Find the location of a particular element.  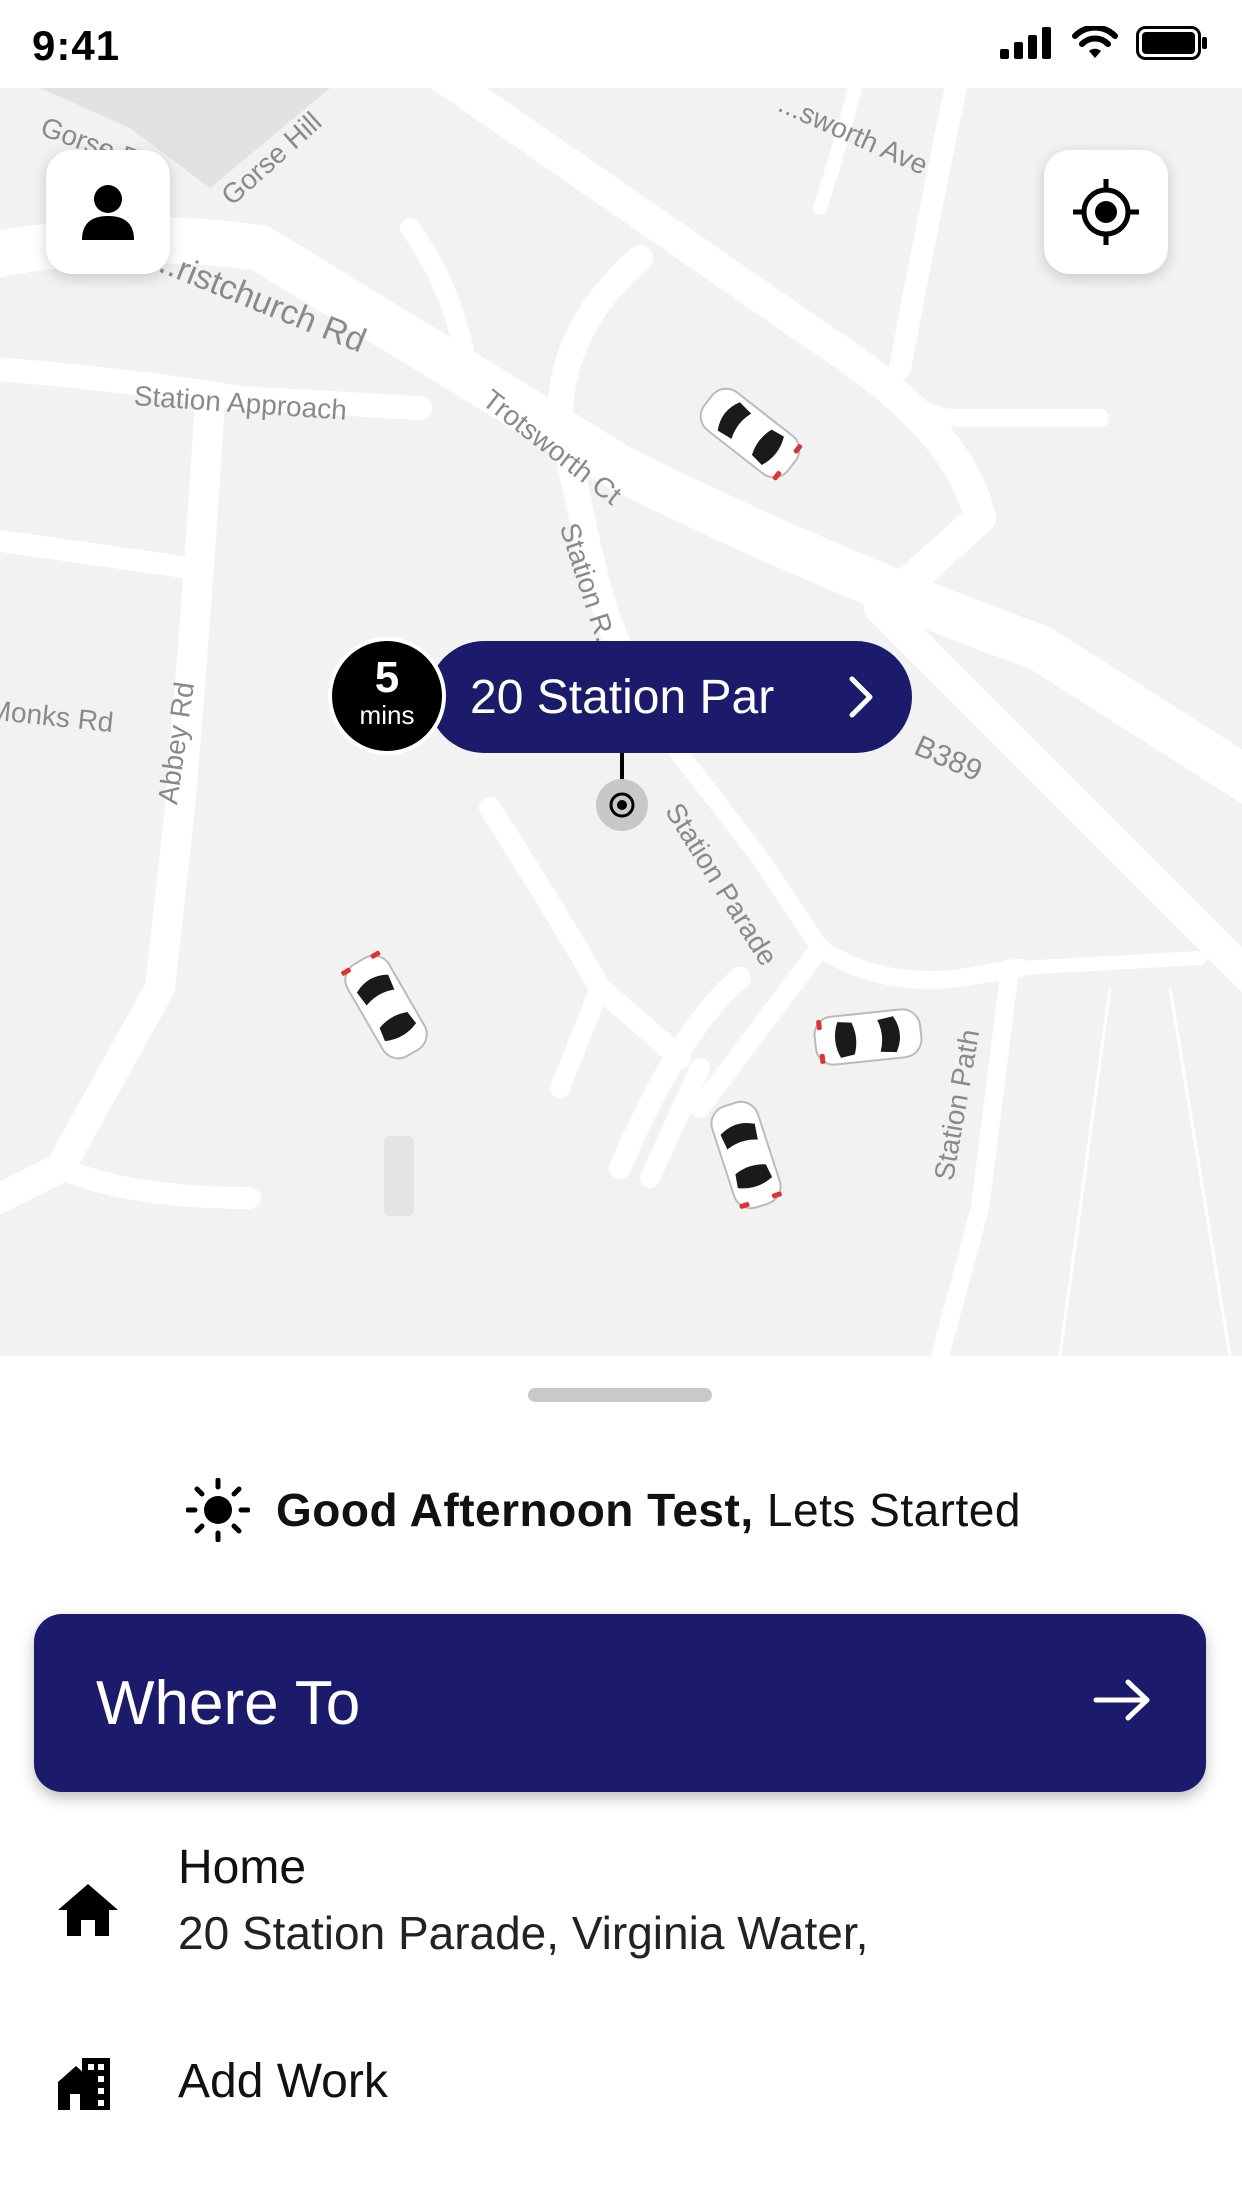

pickup-address-pill: 20 Station Par is located at coordinates (670, 697).